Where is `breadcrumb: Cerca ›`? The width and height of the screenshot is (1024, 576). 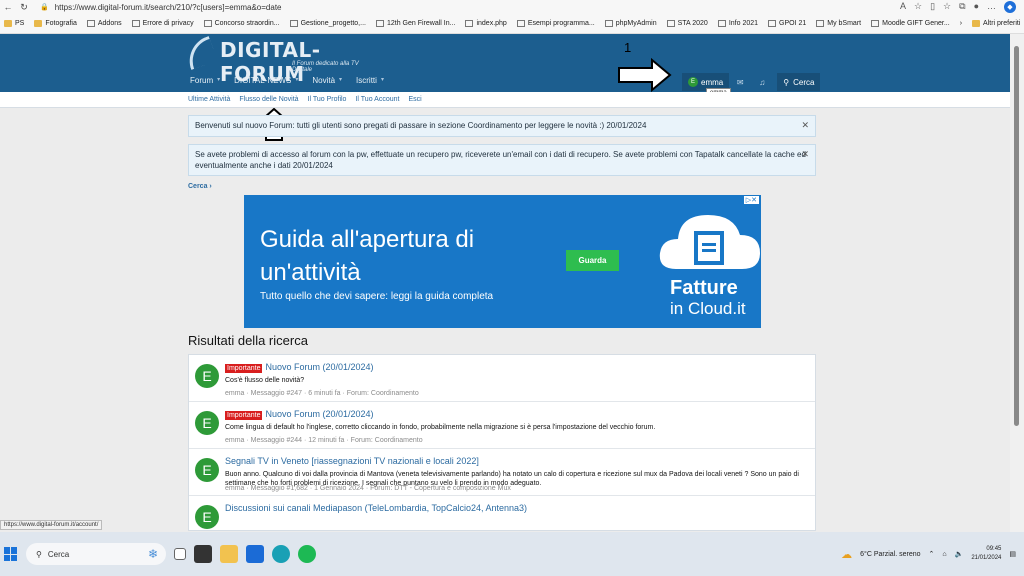
breadcrumb: Cerca › is located at coordinates (200, 186).